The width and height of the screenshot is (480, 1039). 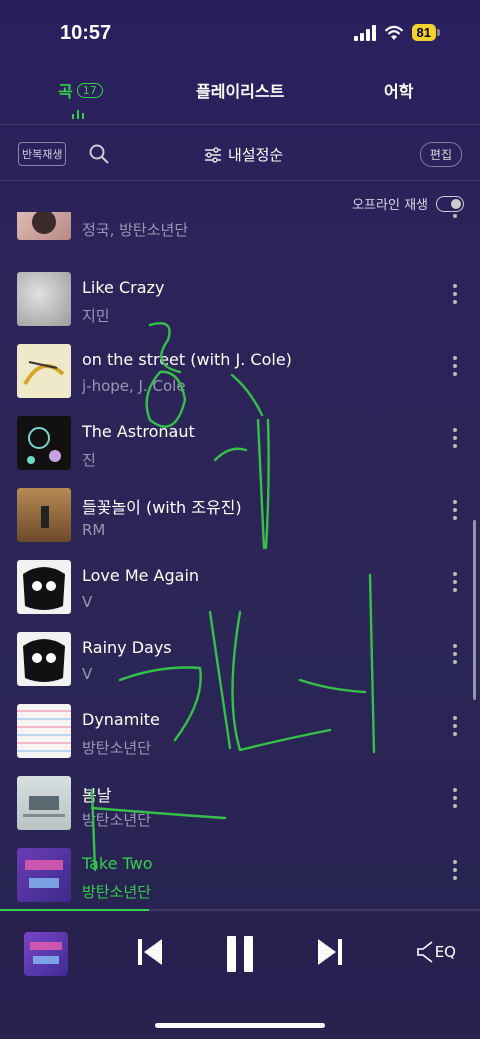 What do you see at coordinates (240, 668) in the screenshot?
I see `song-row: Rainy Days V` at bounding box center [240, 668].